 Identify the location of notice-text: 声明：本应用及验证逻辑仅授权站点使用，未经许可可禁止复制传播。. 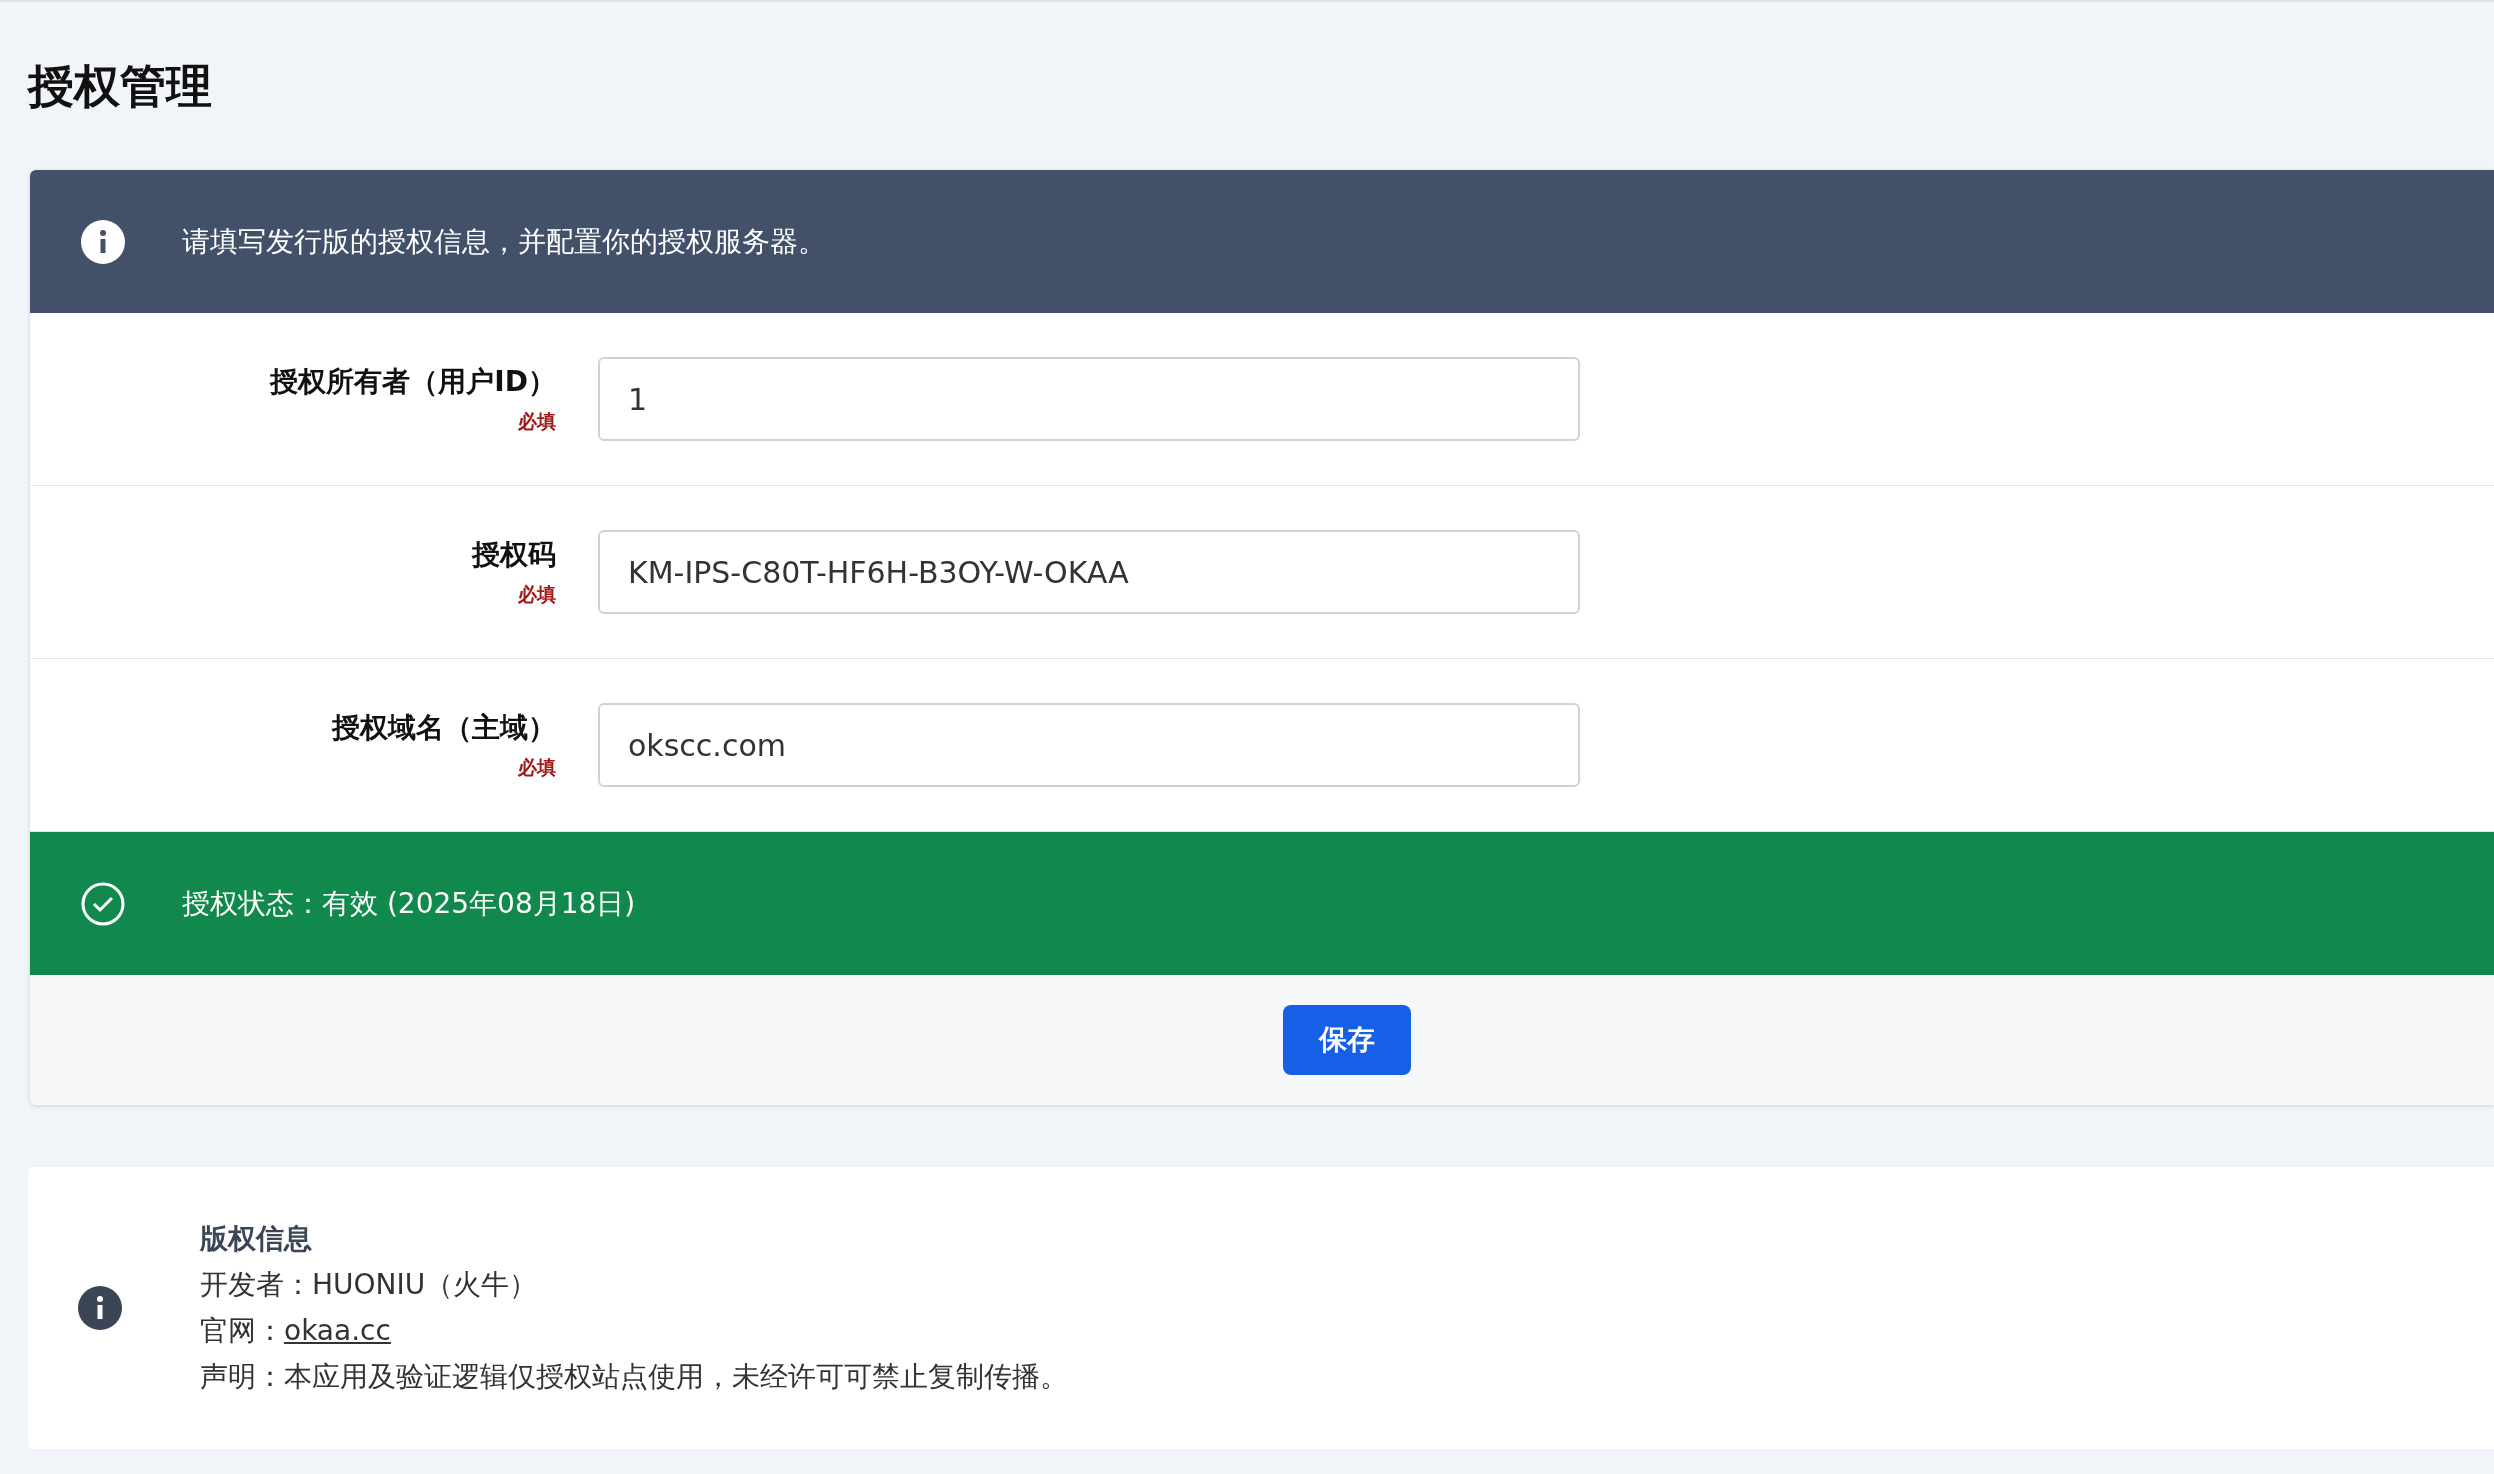
(634, 1377).